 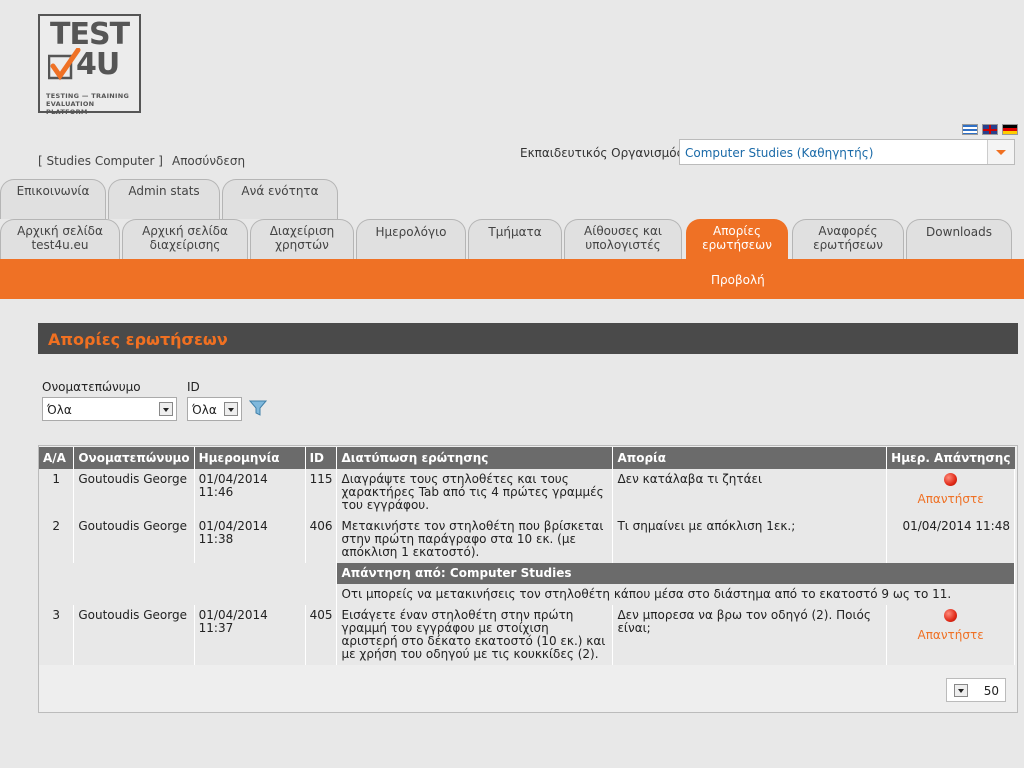 I want to click on cell-aa: 2, so click(x=57, y=539).